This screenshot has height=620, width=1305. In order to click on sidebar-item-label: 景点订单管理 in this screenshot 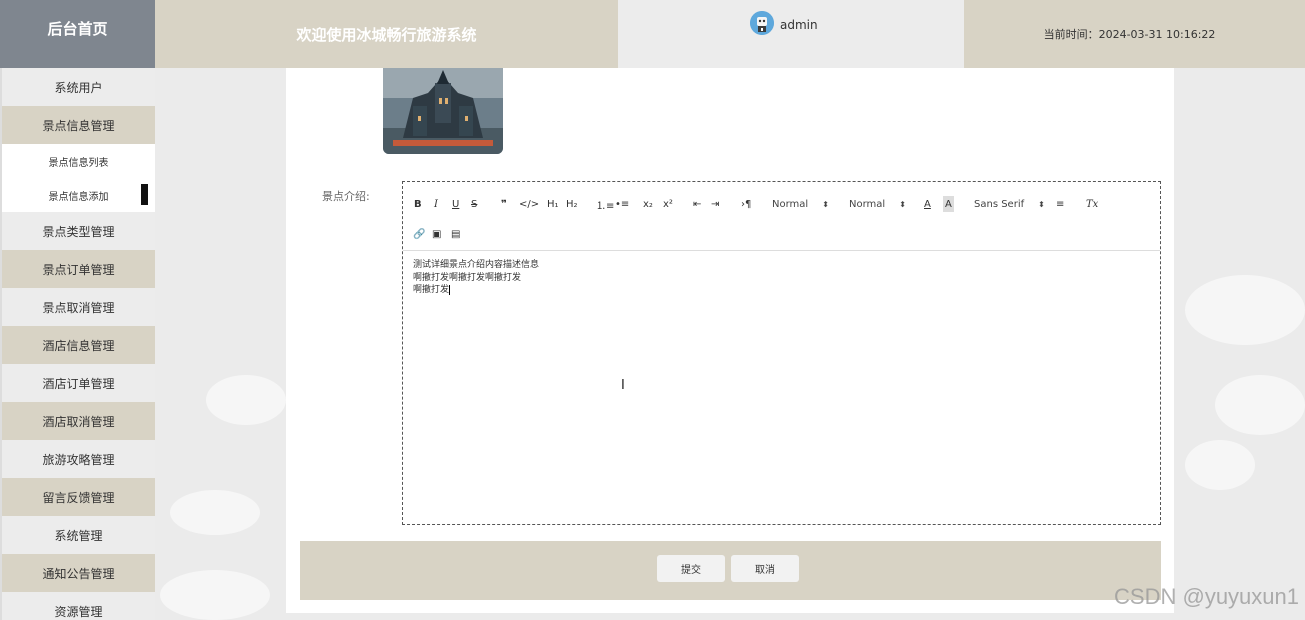, I will do `click(78, 269)`.